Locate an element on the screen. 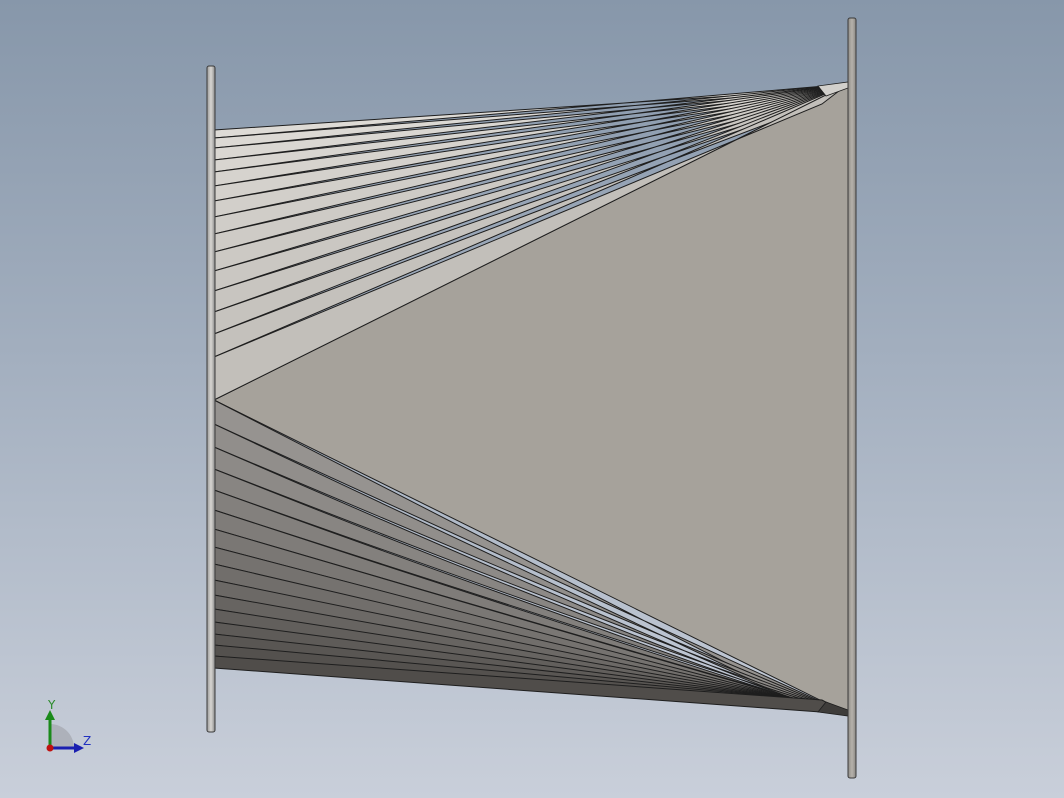  origin-dot-icon is located at coordinates (50, 748).